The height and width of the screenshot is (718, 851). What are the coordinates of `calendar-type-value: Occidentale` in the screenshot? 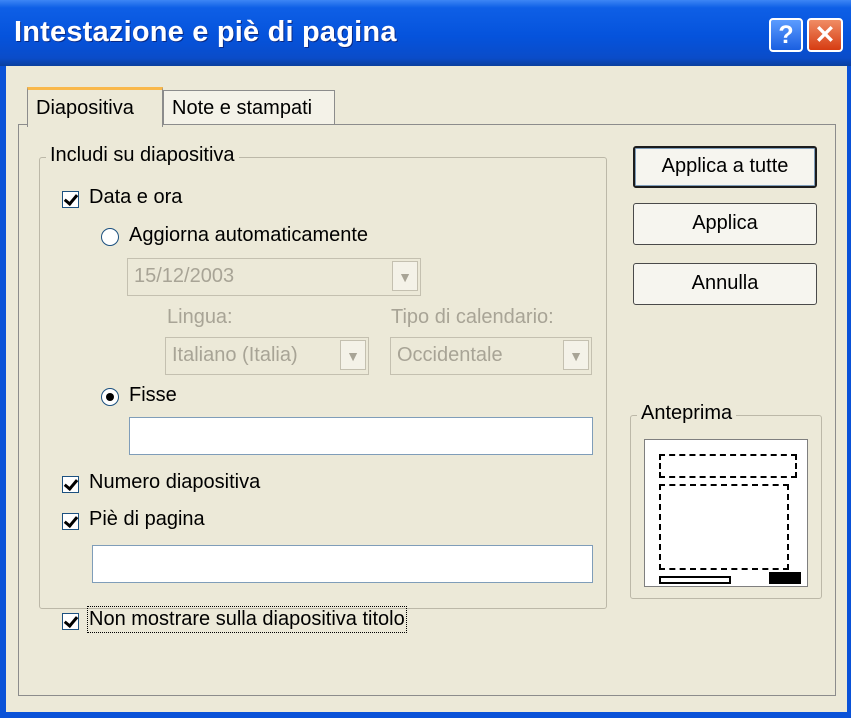 It's located at (450, 355).